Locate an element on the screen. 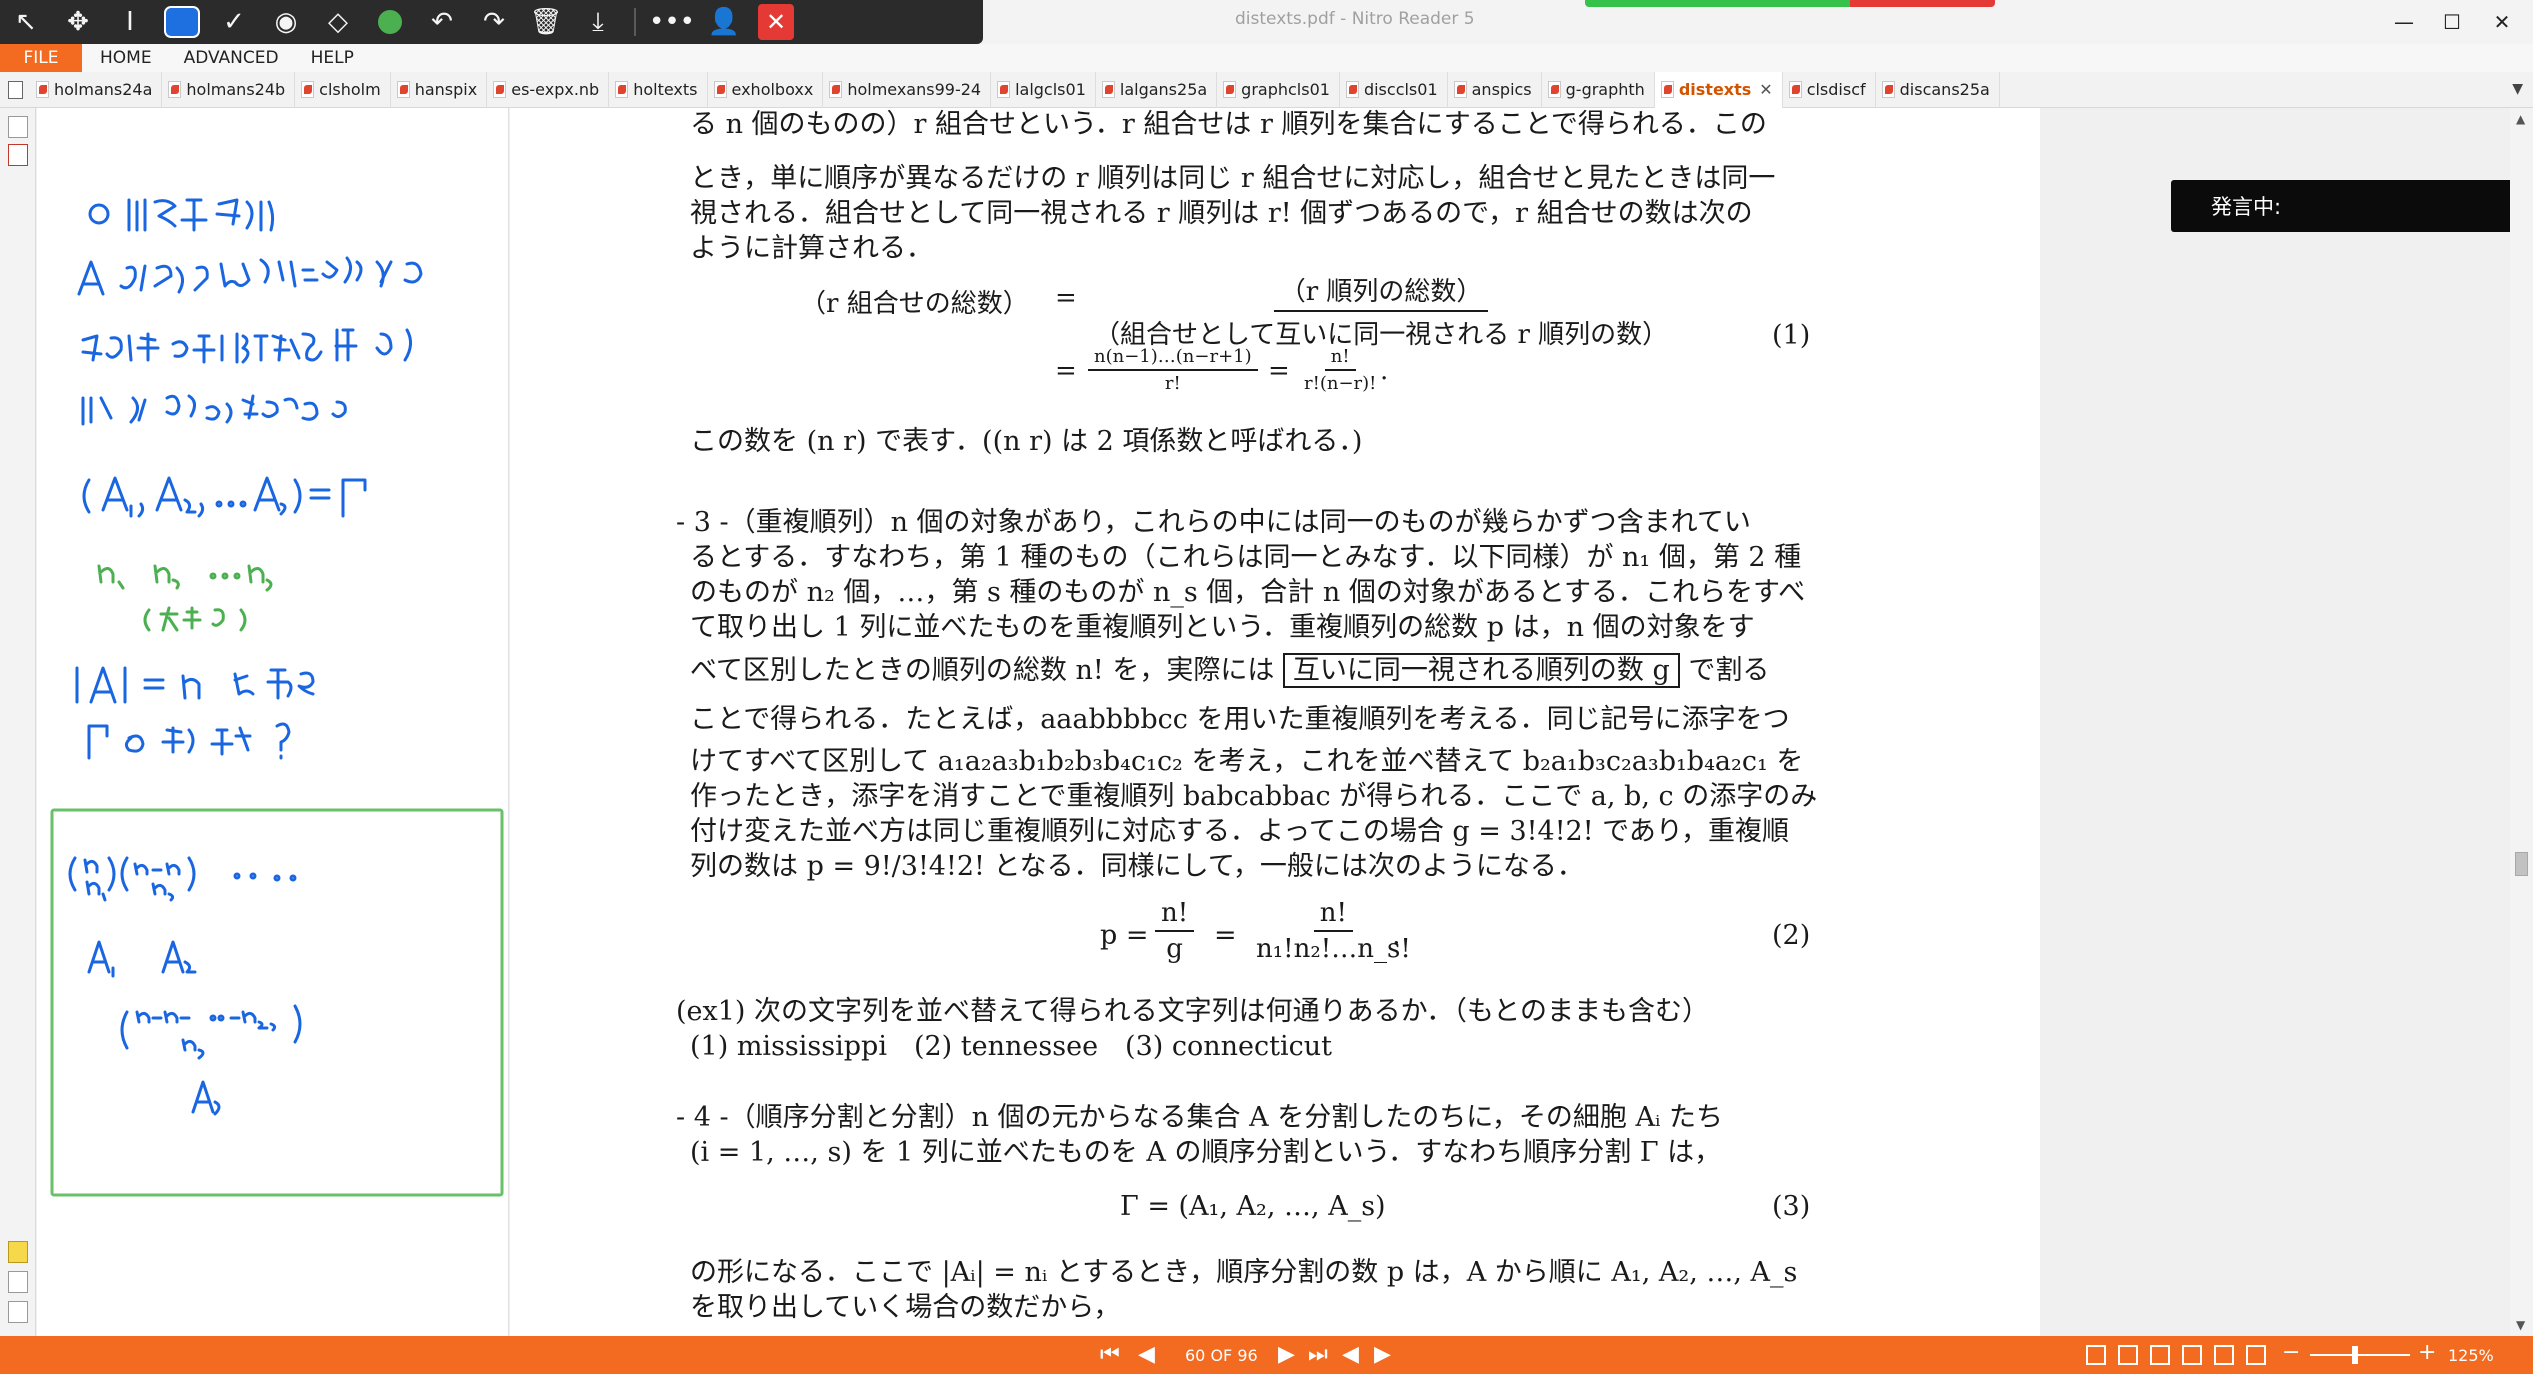 This screenshot has width=2533, height=1374. vertical-scrollbar: ▲ ▼ is located at coordinates (2521, 722).